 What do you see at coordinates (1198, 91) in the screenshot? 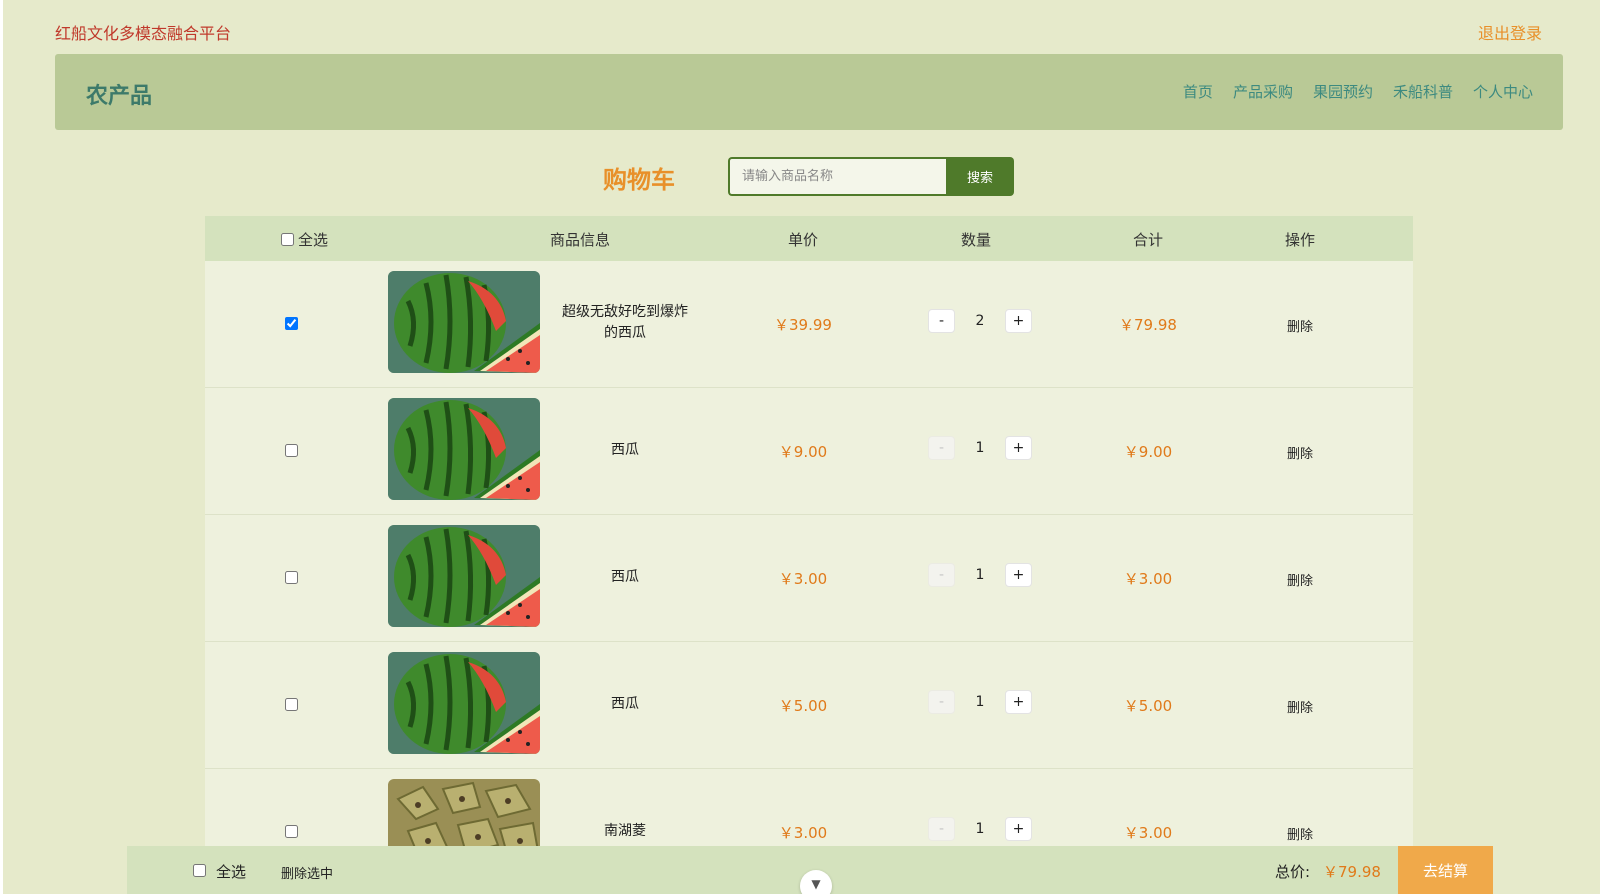
I see `nav-link-home: 首页` at bounding box center [1198, 91].